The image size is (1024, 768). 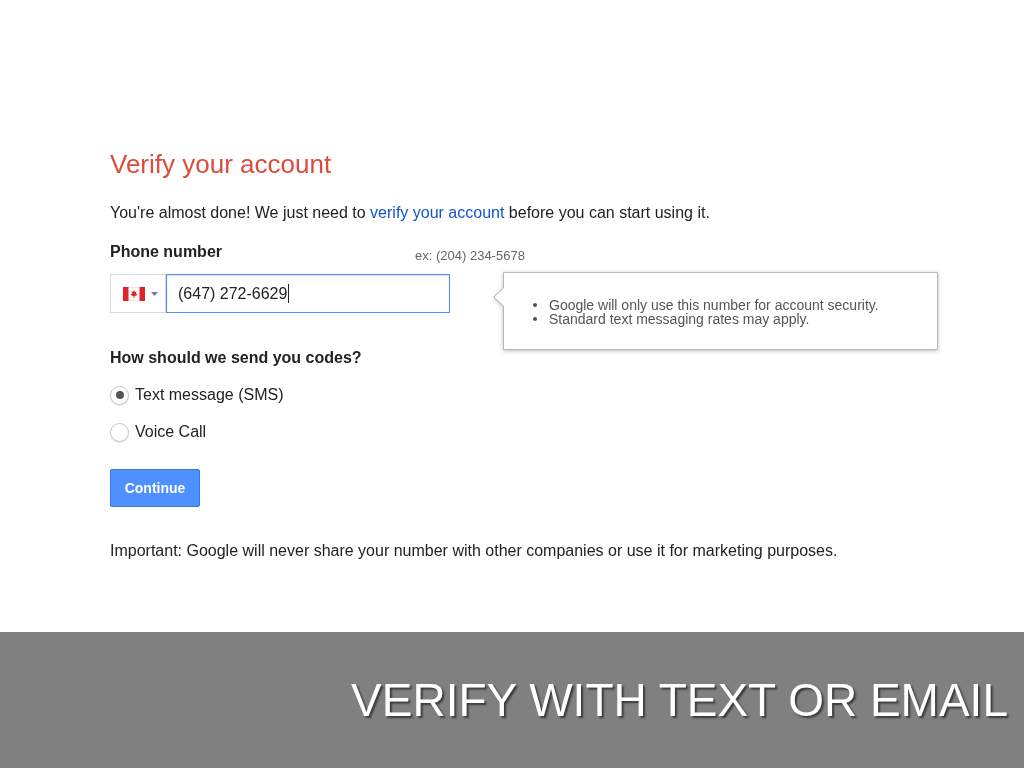 What do you see at coordinates (308, 293) in the screenshot?
I see `phone-number-field: (647) 272-6629` at bounding box center [308, 293].